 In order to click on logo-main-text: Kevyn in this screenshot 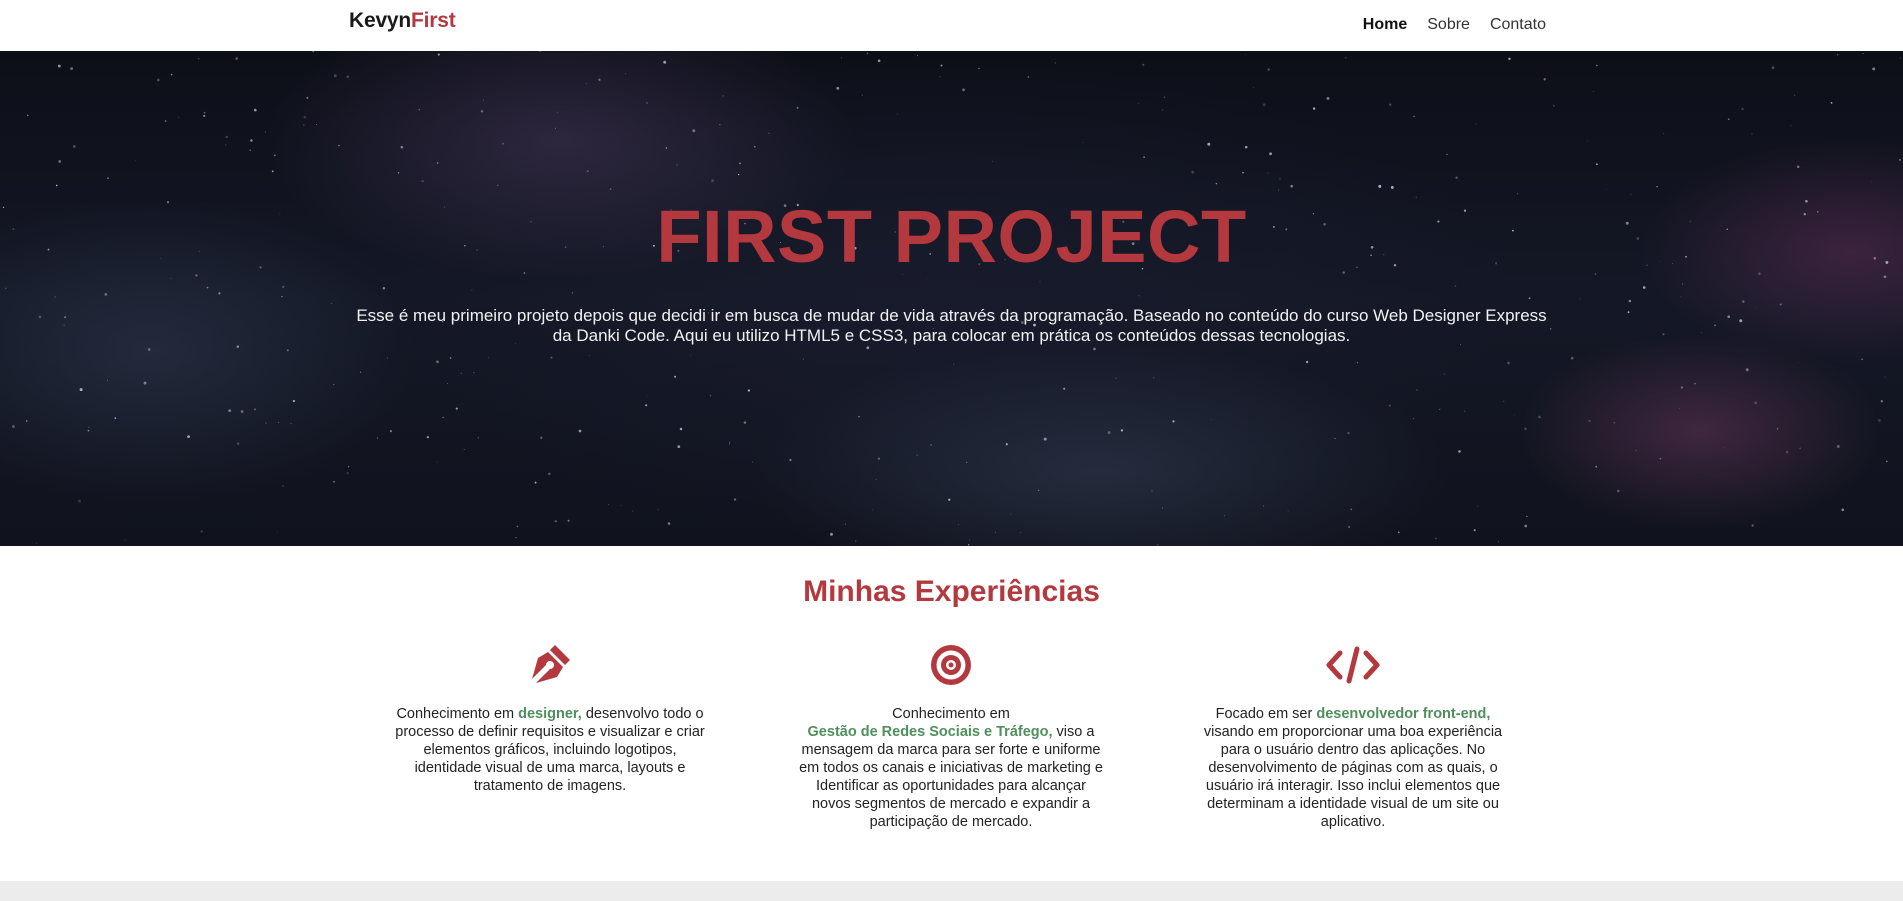, I will do `click(380, 20)`.